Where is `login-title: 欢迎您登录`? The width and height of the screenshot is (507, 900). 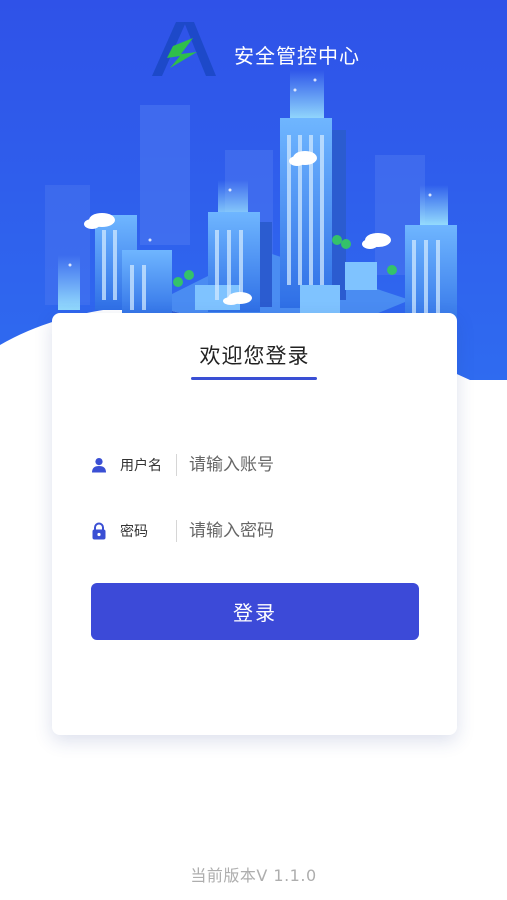 login-title: 欢迎您登录 is located at coordinates (254, 356).